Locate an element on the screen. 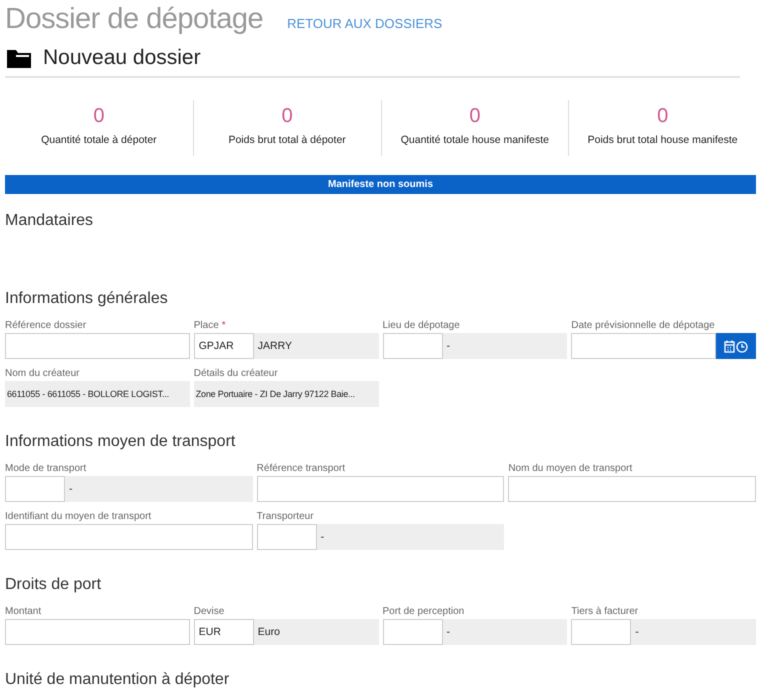 This screenshot has width=758, height=695. field-label: Transporteur is located at coordinates (285, 516).